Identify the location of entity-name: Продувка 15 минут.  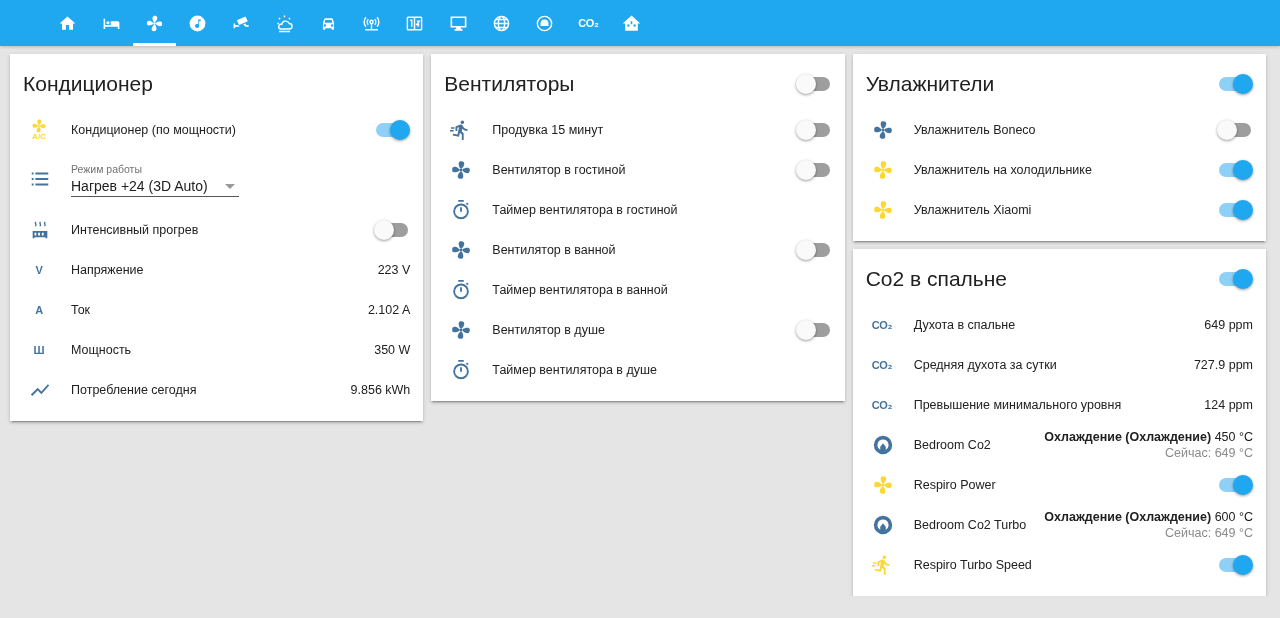
(548, 130).